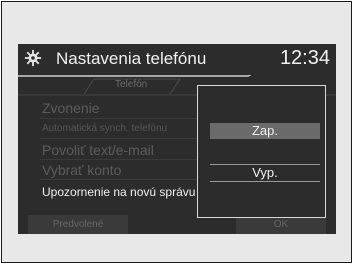 This screenshot has width=355, height=266. Describe the element at coordinates (265, 173) in the screenshot. I see `option-off: Vyp.` at that location.